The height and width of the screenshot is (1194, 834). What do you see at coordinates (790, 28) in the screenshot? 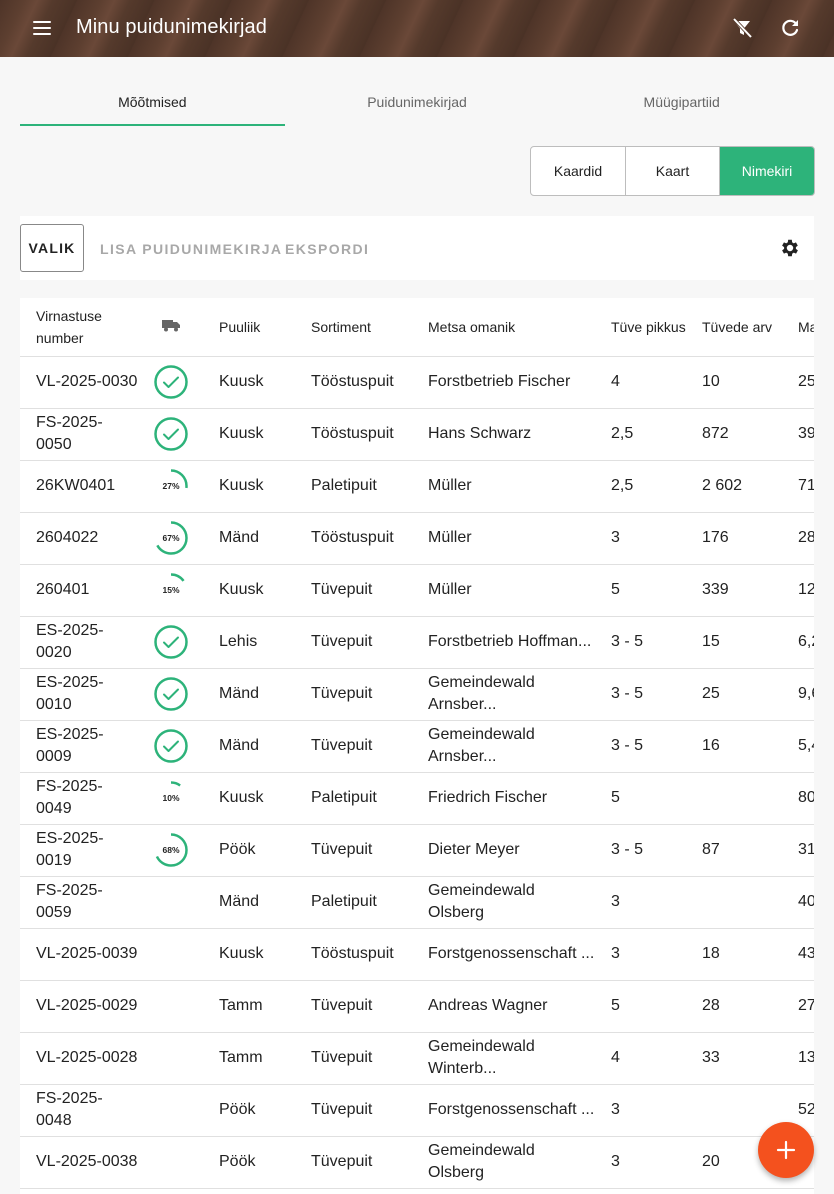
I see `refresh-icon` at bounding box center [790, 28].